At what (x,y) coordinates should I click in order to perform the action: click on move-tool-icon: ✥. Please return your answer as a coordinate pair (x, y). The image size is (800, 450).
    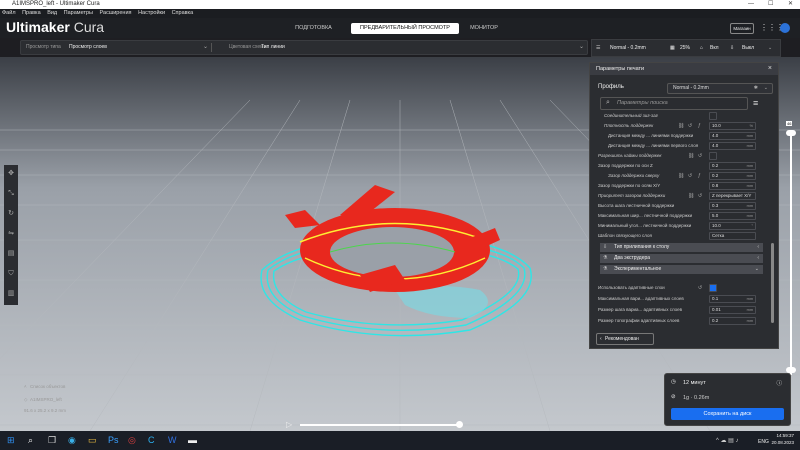
    Looking at the image, I should click on (11, 174).